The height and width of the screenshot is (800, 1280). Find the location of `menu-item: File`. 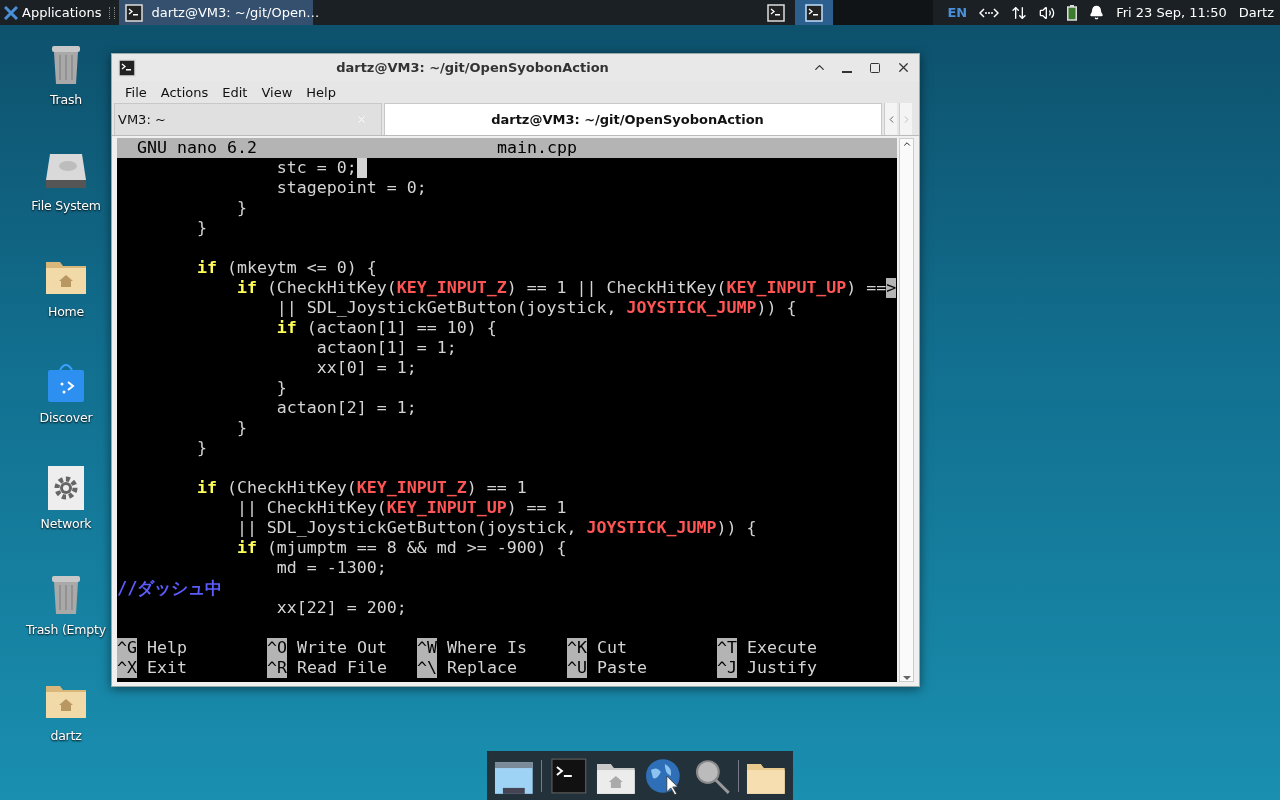

menu-item: File is located at coordinates (136, 92).